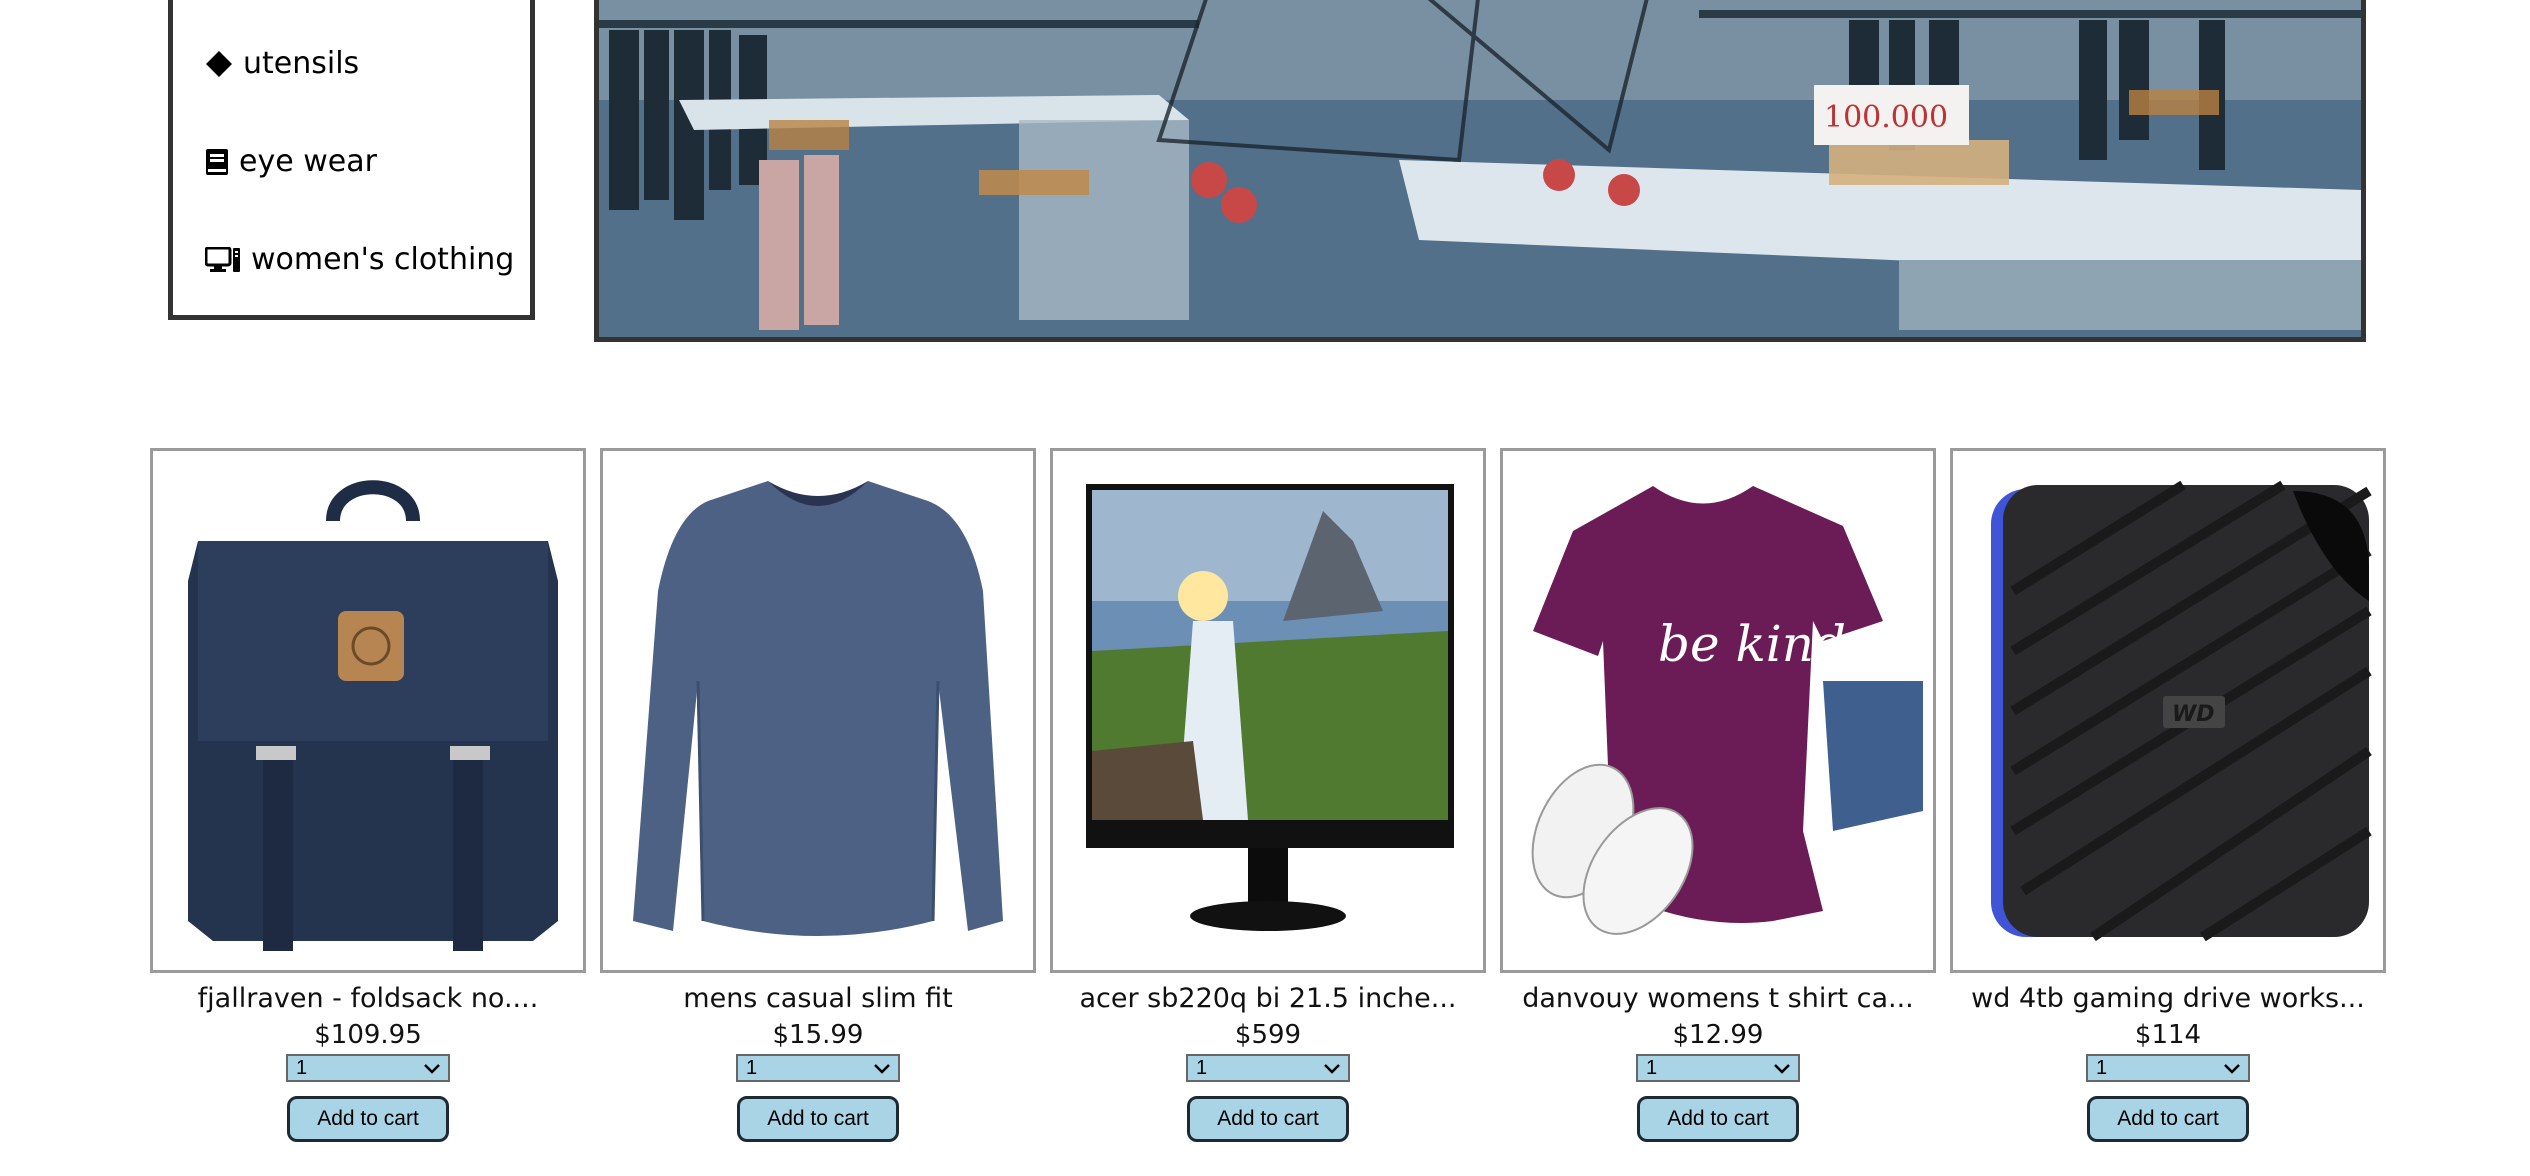  I want to click on product-price: $15.99, so click(818, 1035).